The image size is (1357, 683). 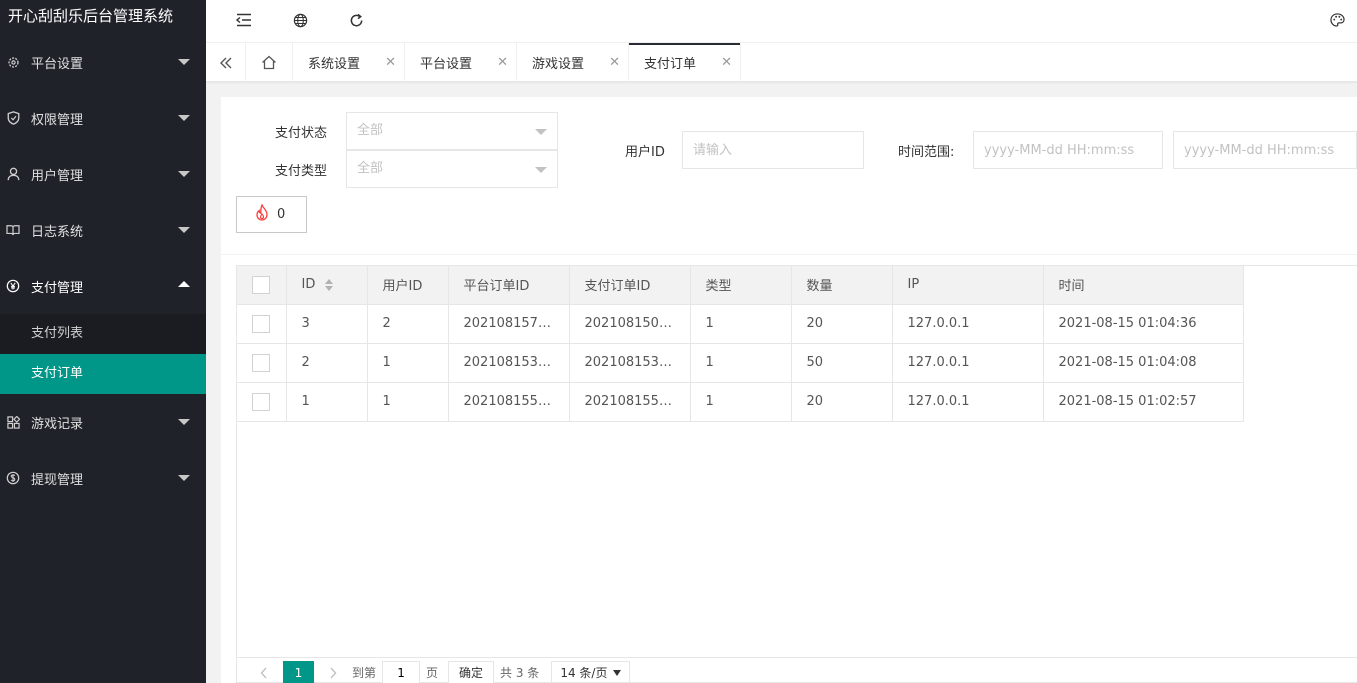 I want to click on pay-status-select: 全部, so click(x=452, y=131).